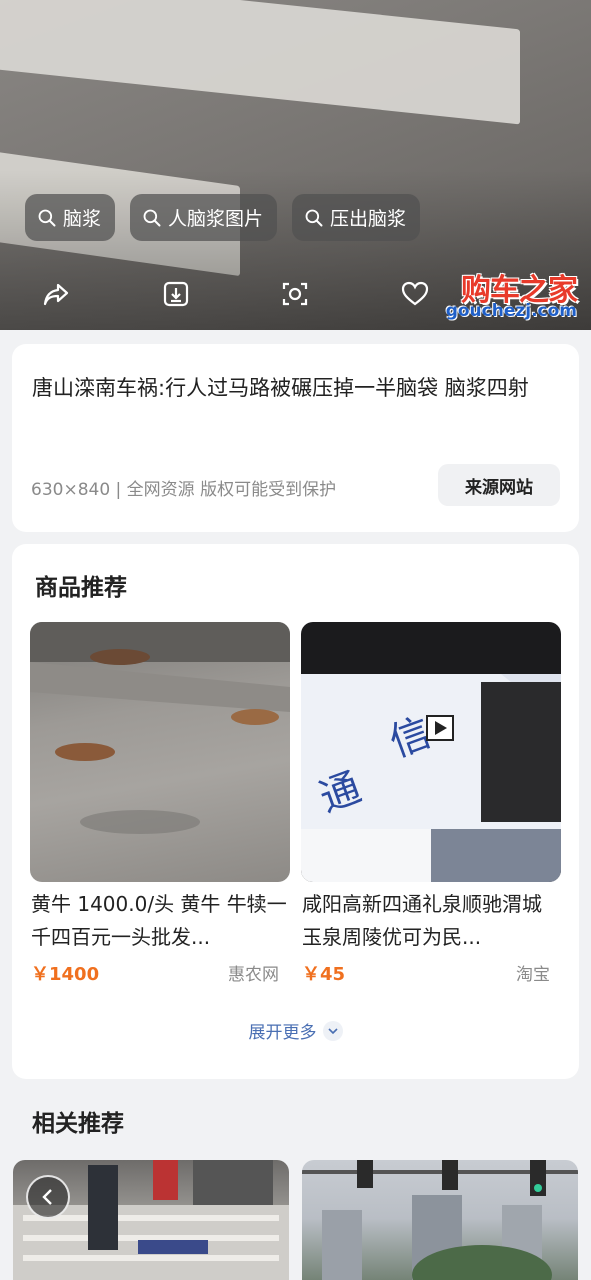 The image size is (591, 1280). I want to click on watermark-en: gouchezj.com, so click(511, 311).